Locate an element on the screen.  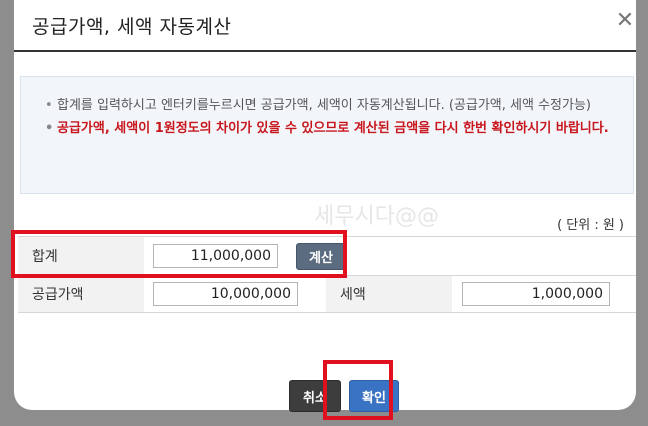
row-divider is located at coordinates (327, 312).